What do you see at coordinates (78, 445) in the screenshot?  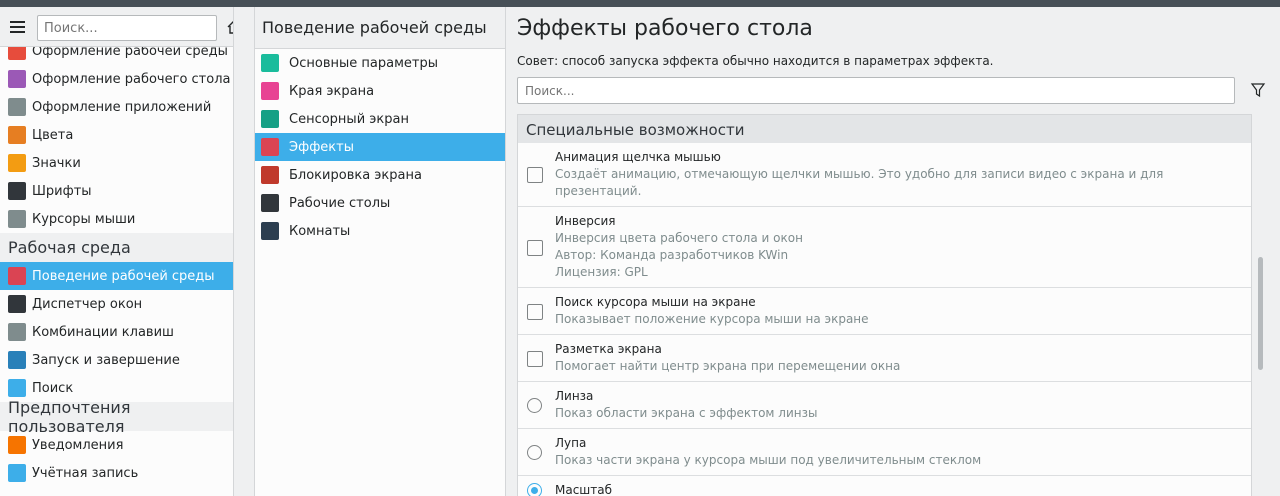 I see `sidebar-item-label: Уведомления` at bounding box center [78, 445].